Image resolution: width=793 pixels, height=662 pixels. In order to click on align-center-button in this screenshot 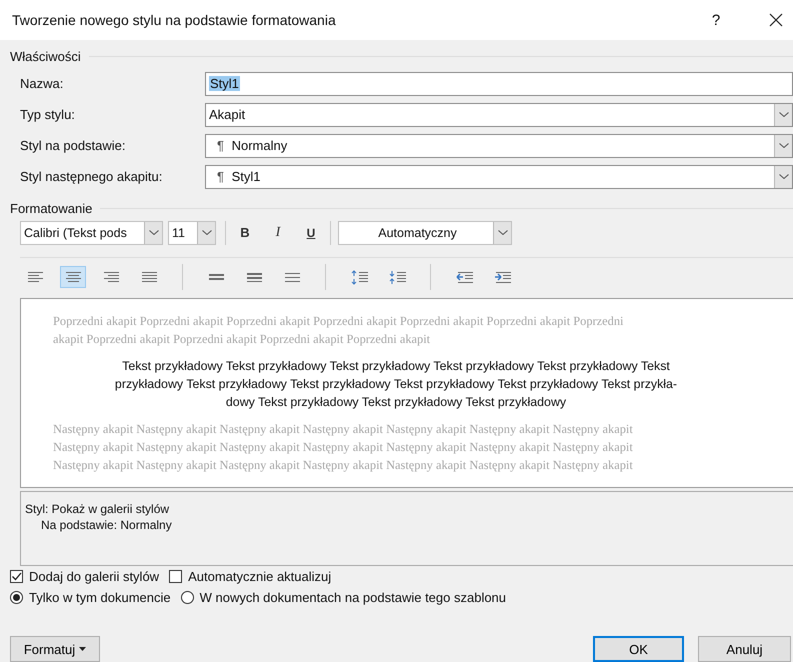, I will do `click(73, 277)`.